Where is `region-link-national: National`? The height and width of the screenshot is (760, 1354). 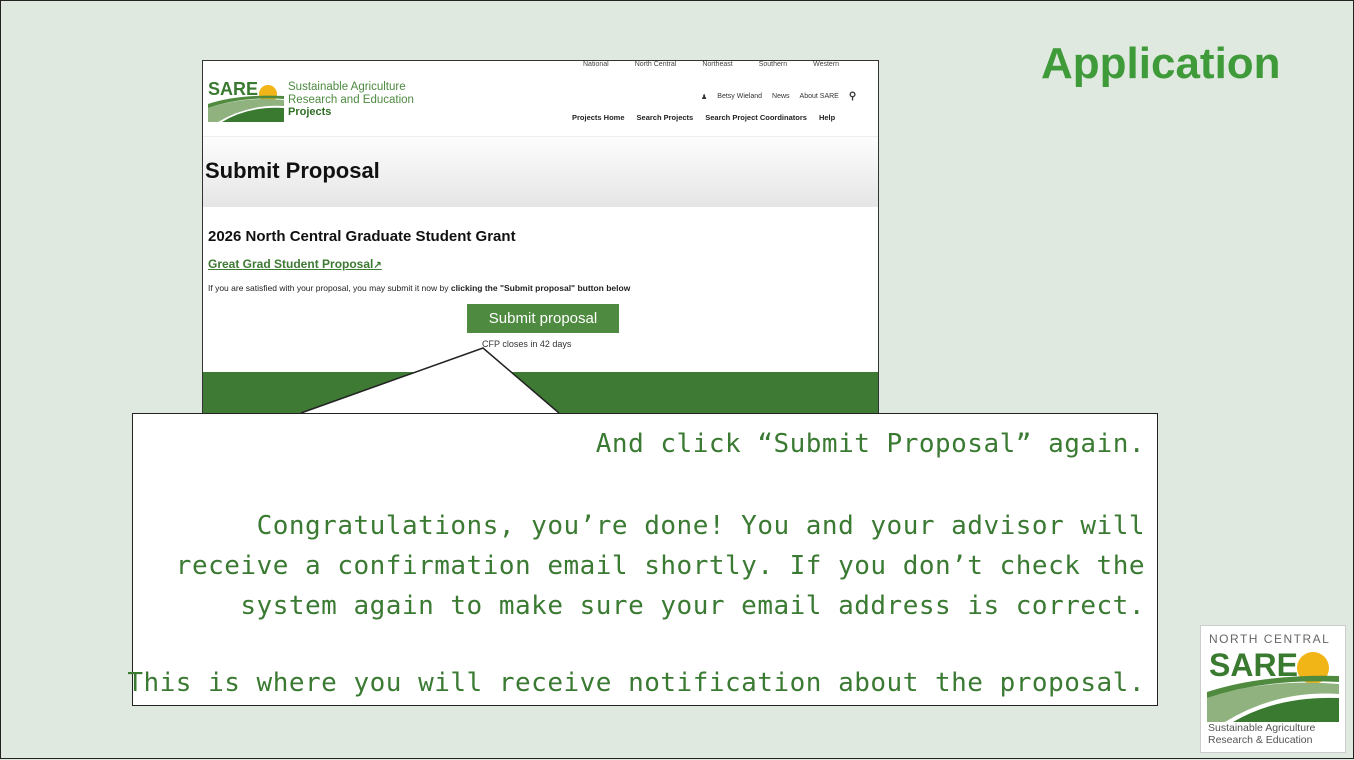
region-link-national: National is located at coordinates (596, 66).